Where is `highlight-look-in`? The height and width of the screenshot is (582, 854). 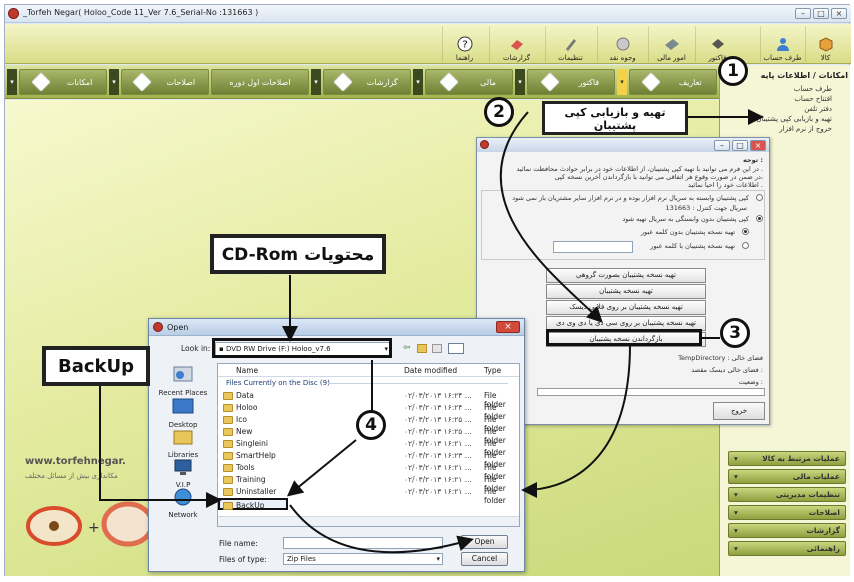
highlight-look-in is located at coordinates (302, 348).